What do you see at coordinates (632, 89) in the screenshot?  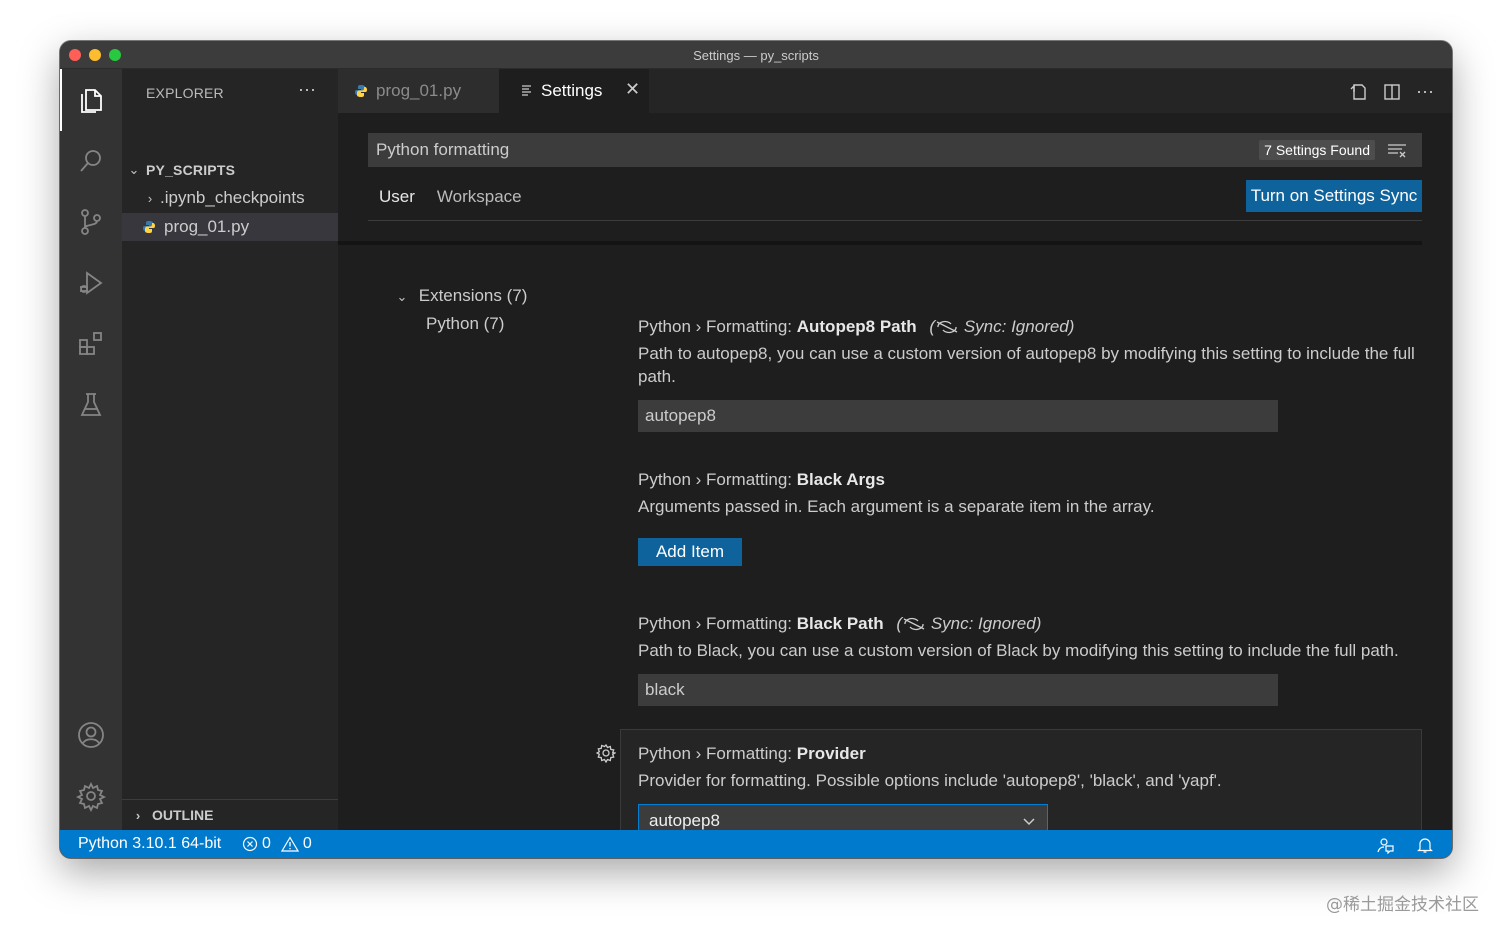 I see `close-icon: ✕` at bounding box center [632, 89].